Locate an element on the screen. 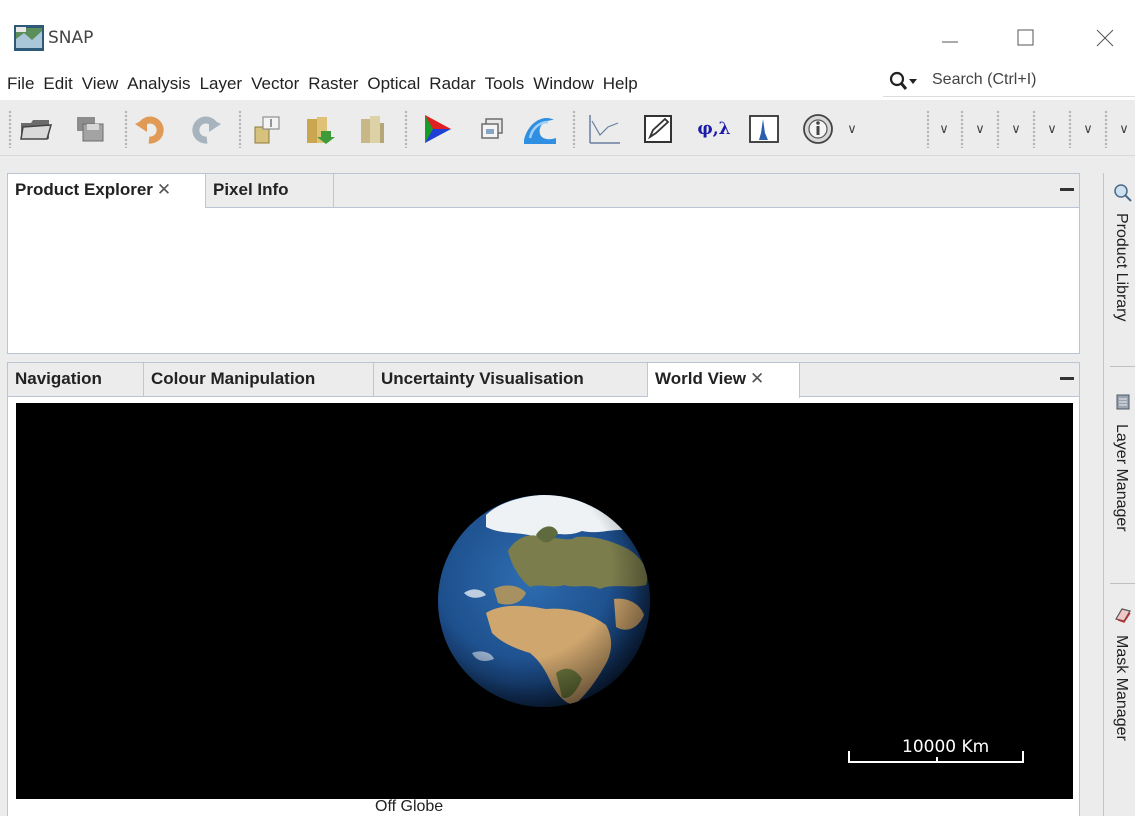 The width and height of the screenshot is (1135, 816). save-product-icon is located at coordinates (90, 129).